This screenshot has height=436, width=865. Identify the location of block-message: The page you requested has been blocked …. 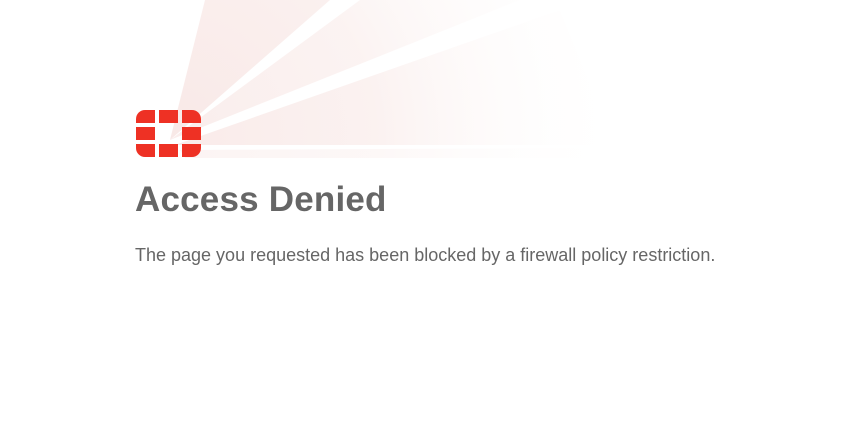
(425, 255).